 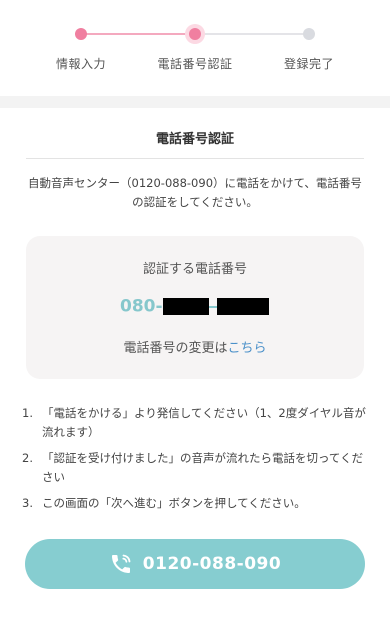 What do you see at coordinates (195, 34) in the screenshot?
I see `step-dot-active` at bounding box center [195, 34].